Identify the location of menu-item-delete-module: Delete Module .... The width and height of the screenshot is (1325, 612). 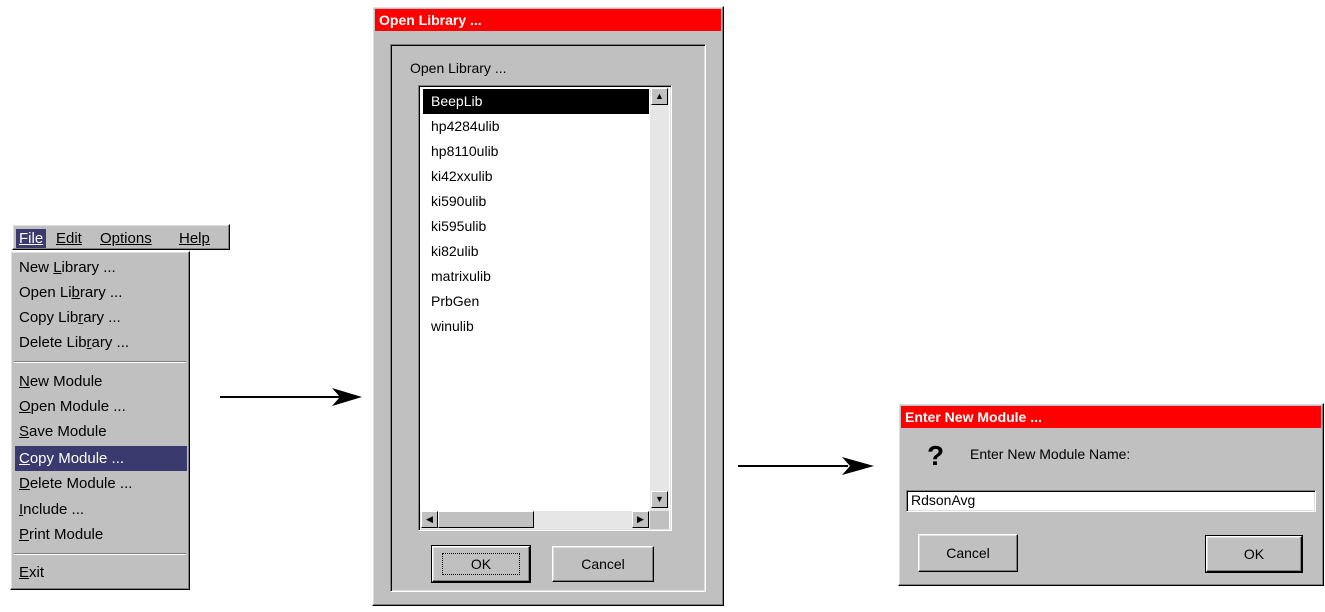
(101, 483).